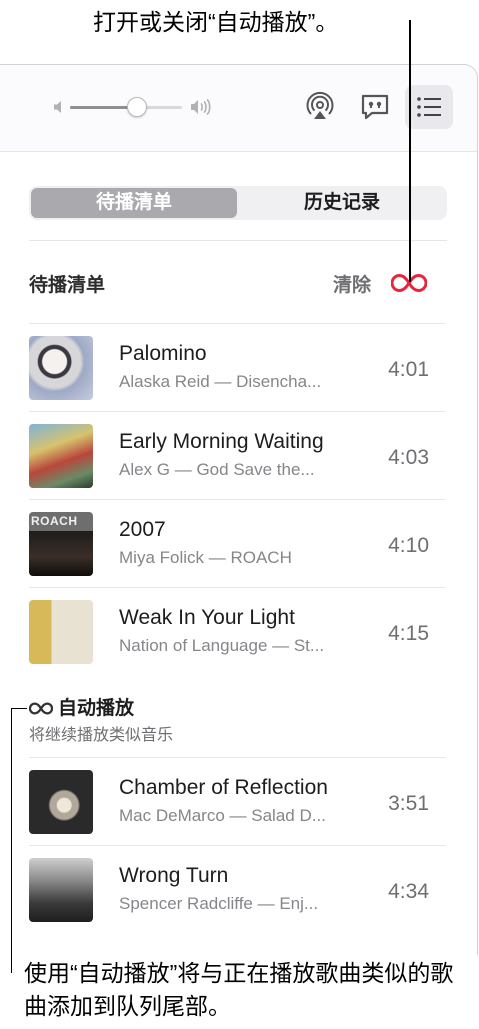  Describe the element at coordinates (216, 22) in the screenshot. I see `callout-autoplay-toggle: 打开或关闭“自动播放”。` at that location.